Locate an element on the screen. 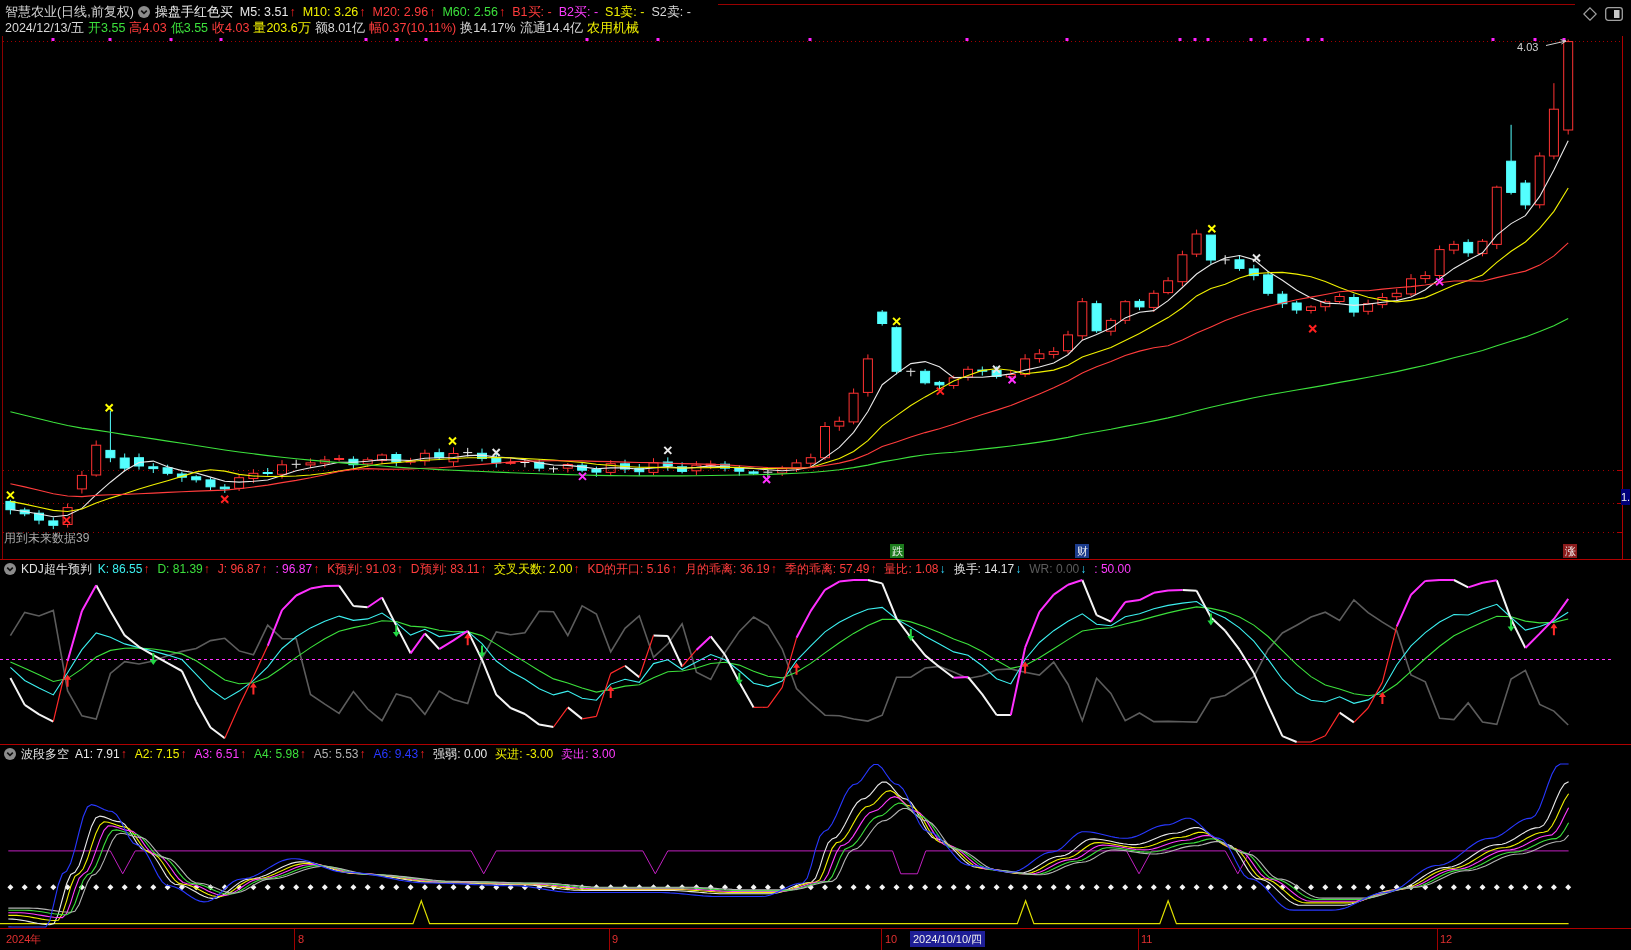 The height and width of the screenshot is (950, 1631). axis-label: 12 is located at coordinates (1446, 939).